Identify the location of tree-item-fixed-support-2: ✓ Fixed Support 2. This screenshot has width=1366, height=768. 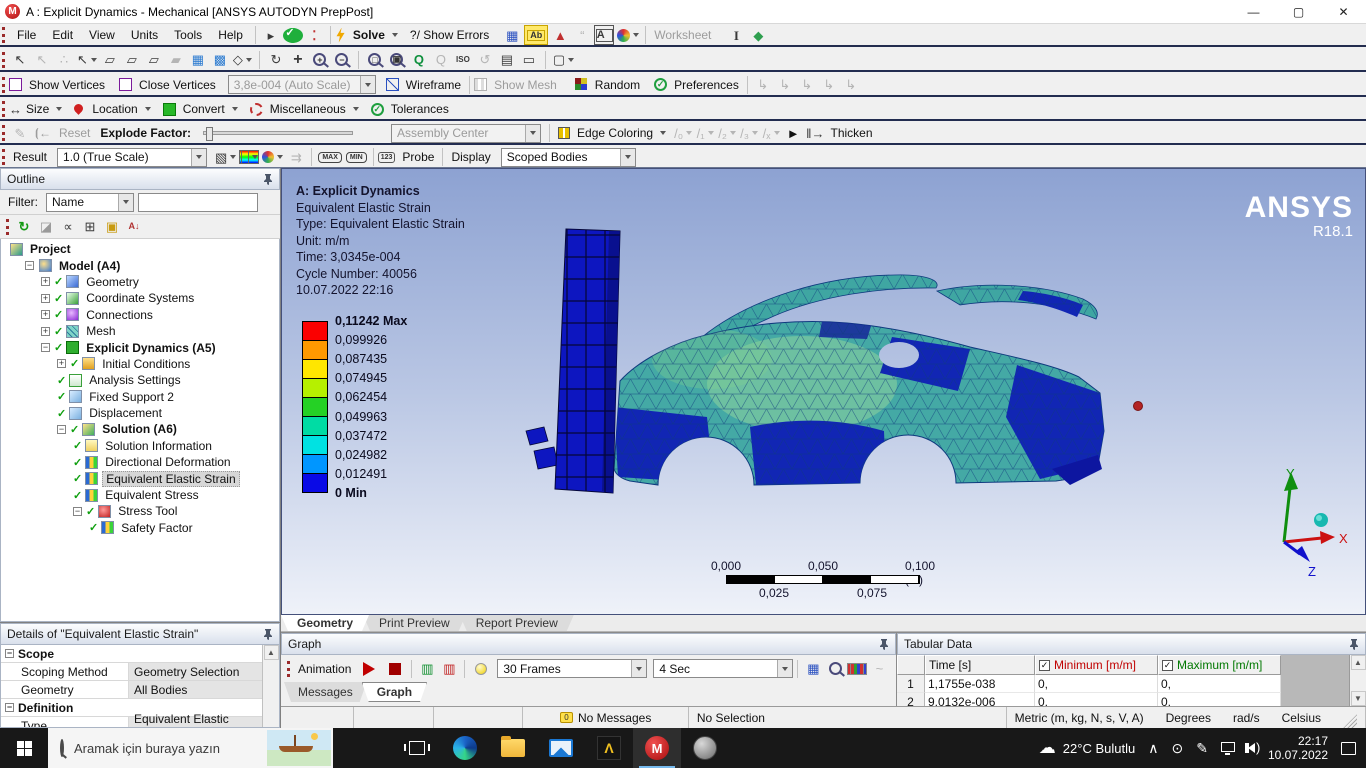
(140, 397).